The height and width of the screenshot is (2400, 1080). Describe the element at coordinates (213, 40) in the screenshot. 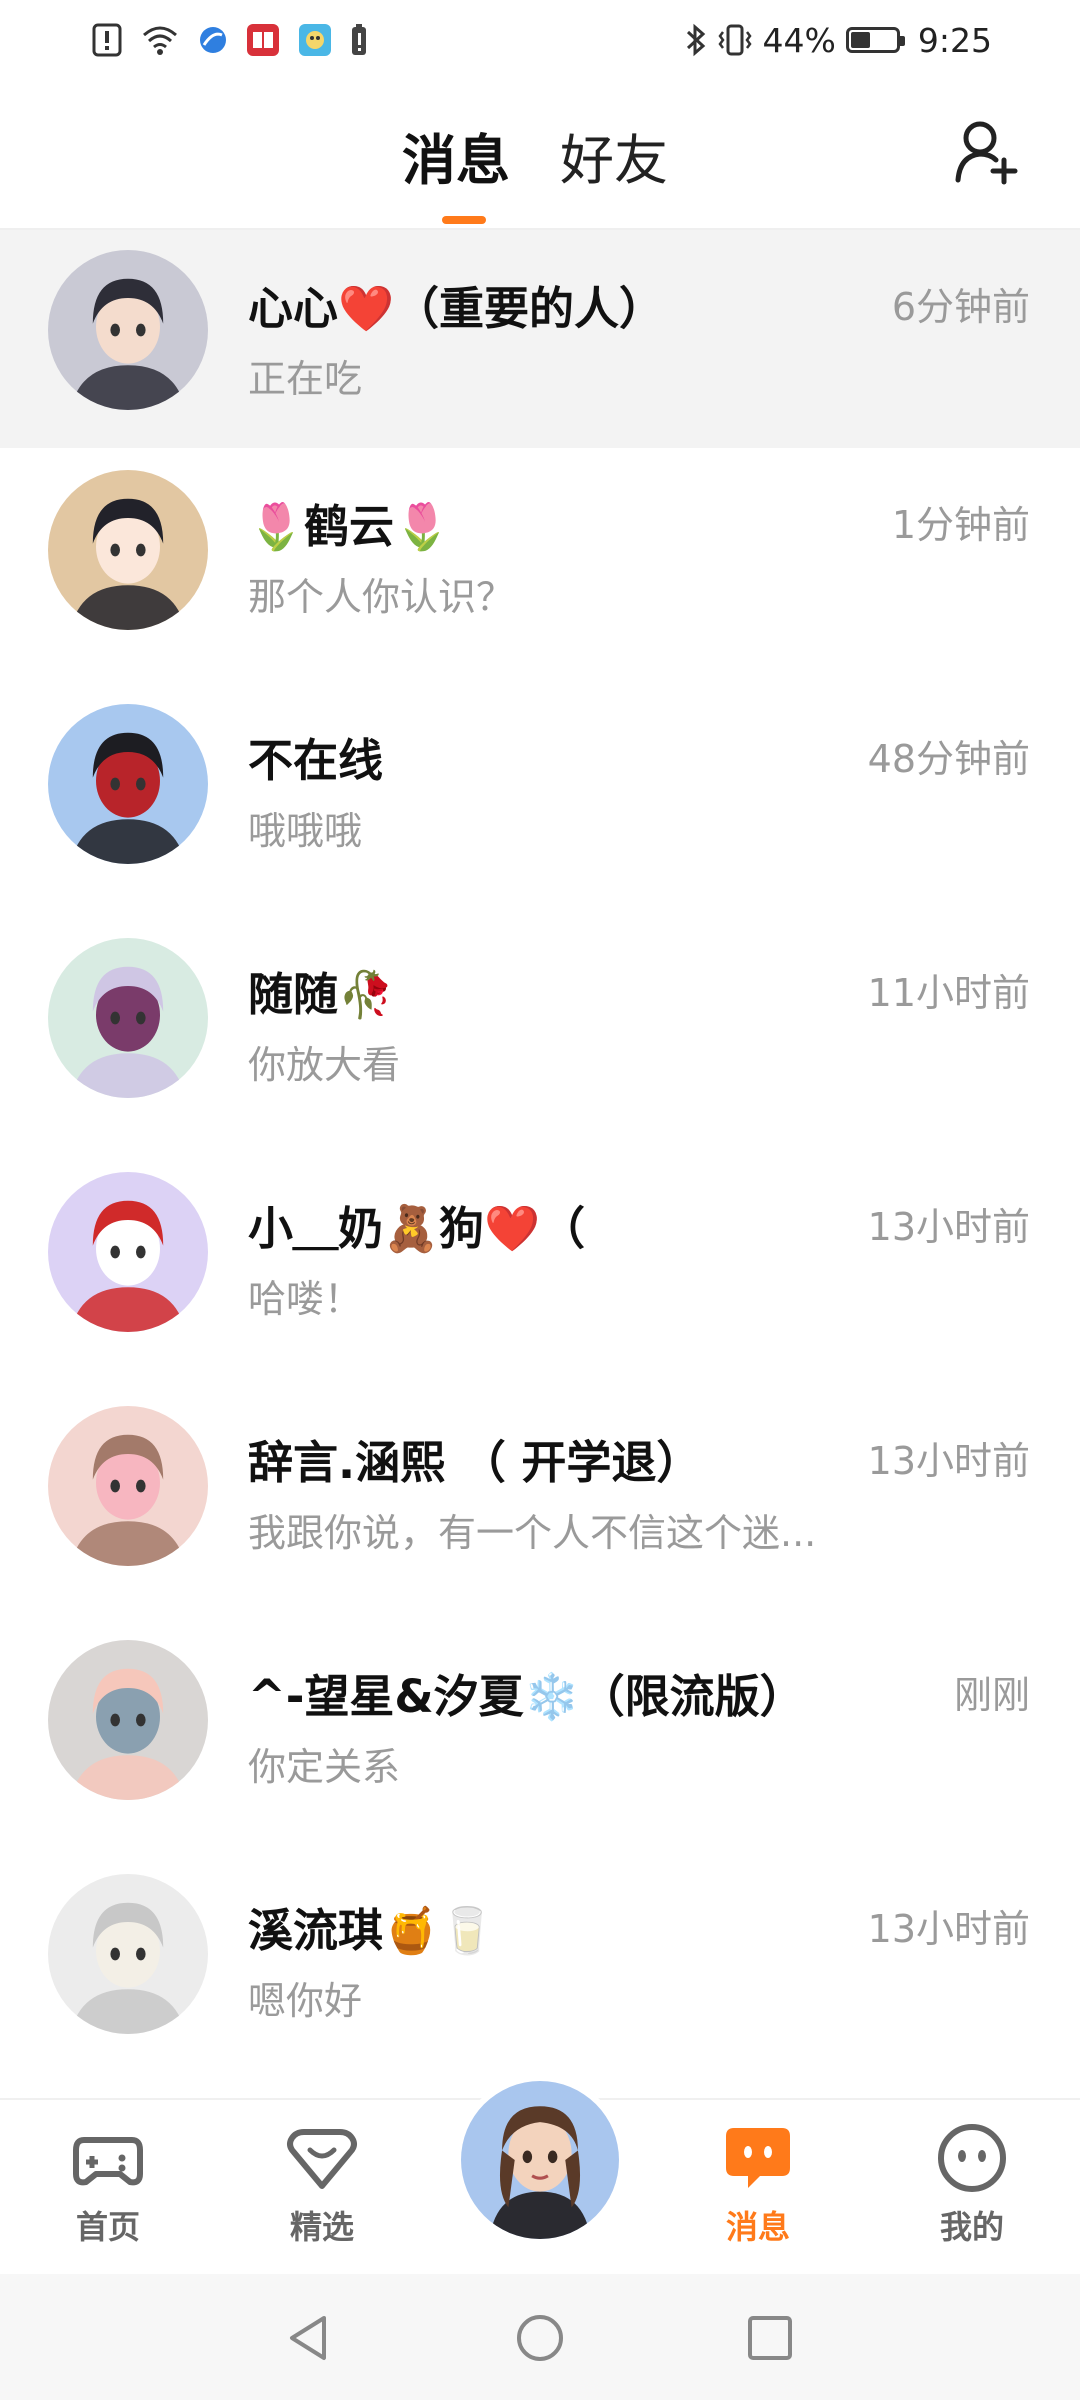

I see `browser-icon` at that location.